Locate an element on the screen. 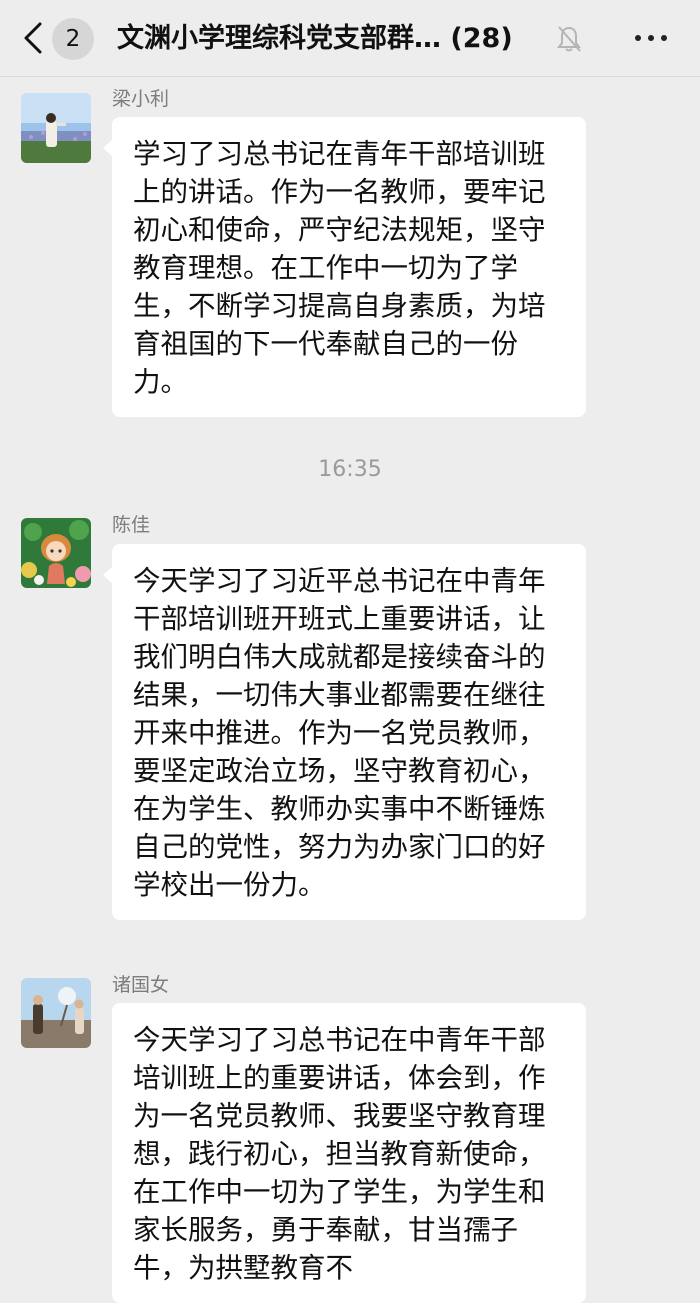 The height and width of the screenshot is (1303, 700). chevron-left-icon is located at coordinates (33, 38).